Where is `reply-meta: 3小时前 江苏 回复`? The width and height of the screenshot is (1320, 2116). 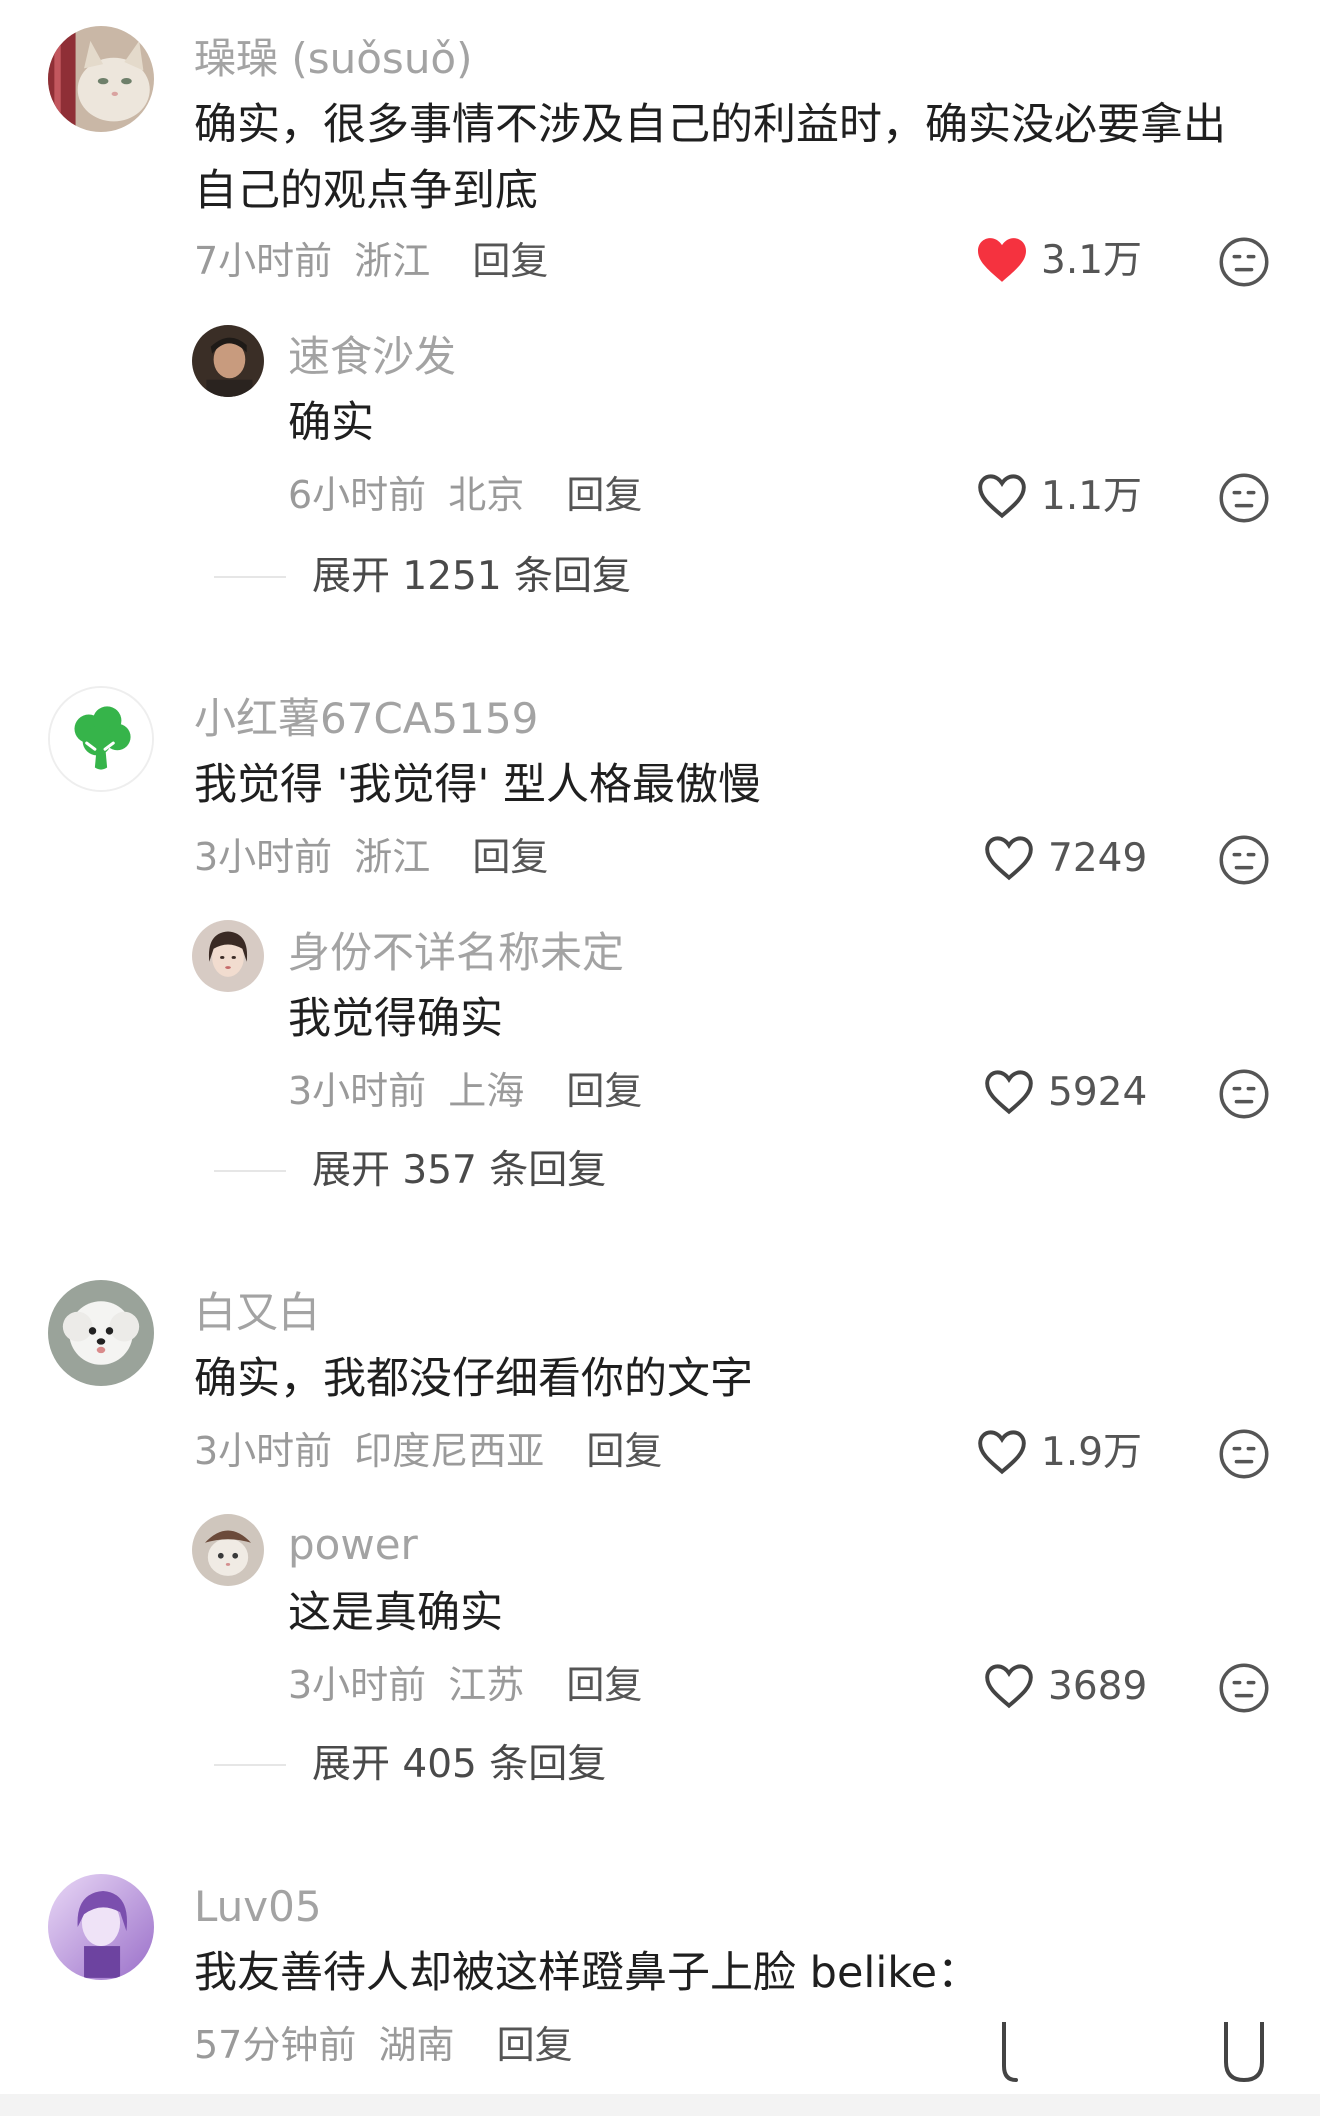 reply-meta: 3小时前 江苏 回复 is located at coordinates (465, 1685).